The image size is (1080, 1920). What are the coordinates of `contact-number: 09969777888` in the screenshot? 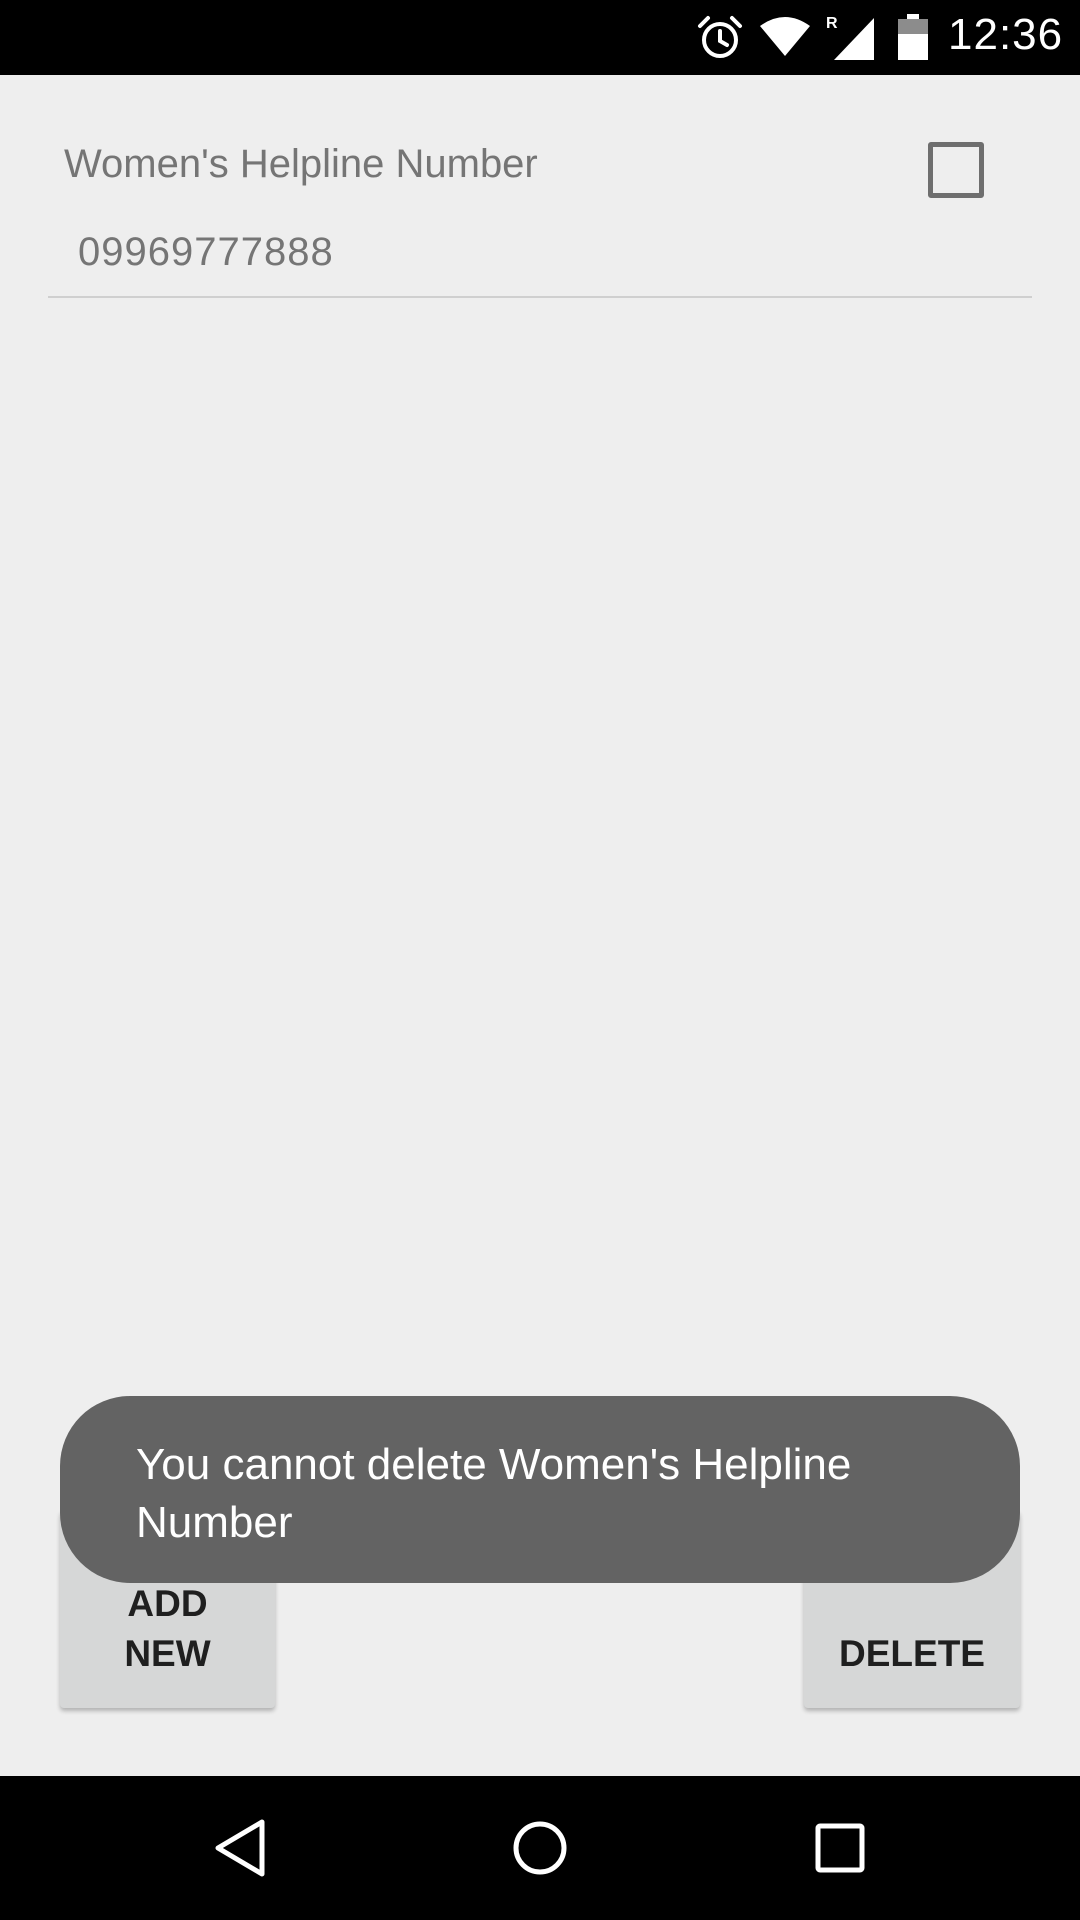 It's located at (206, 252).